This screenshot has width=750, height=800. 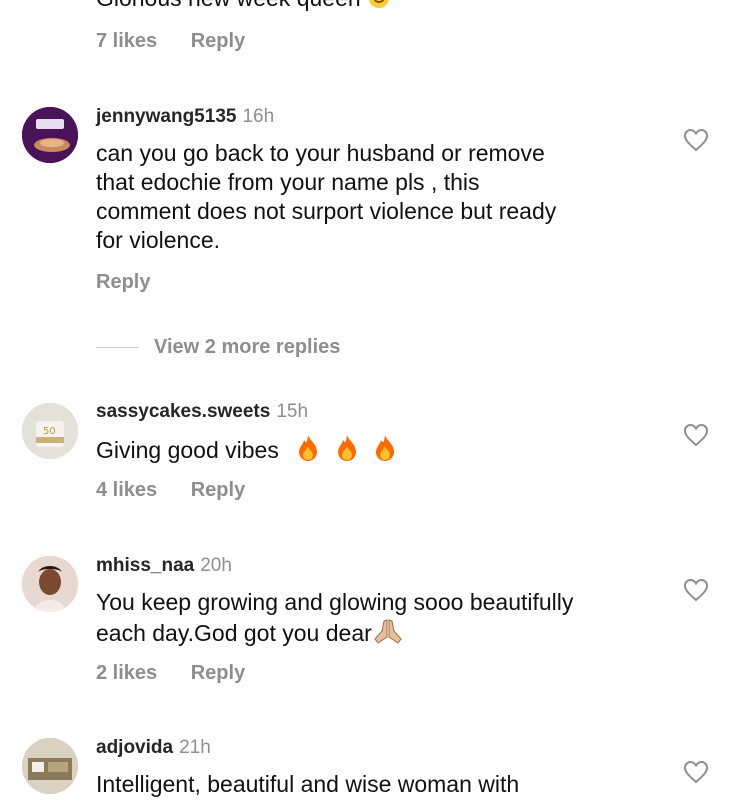 What do you see at coordinates (158, 240) in the screenshot?
I see `comment-line: for violence.` at bounding box center [158, 240].